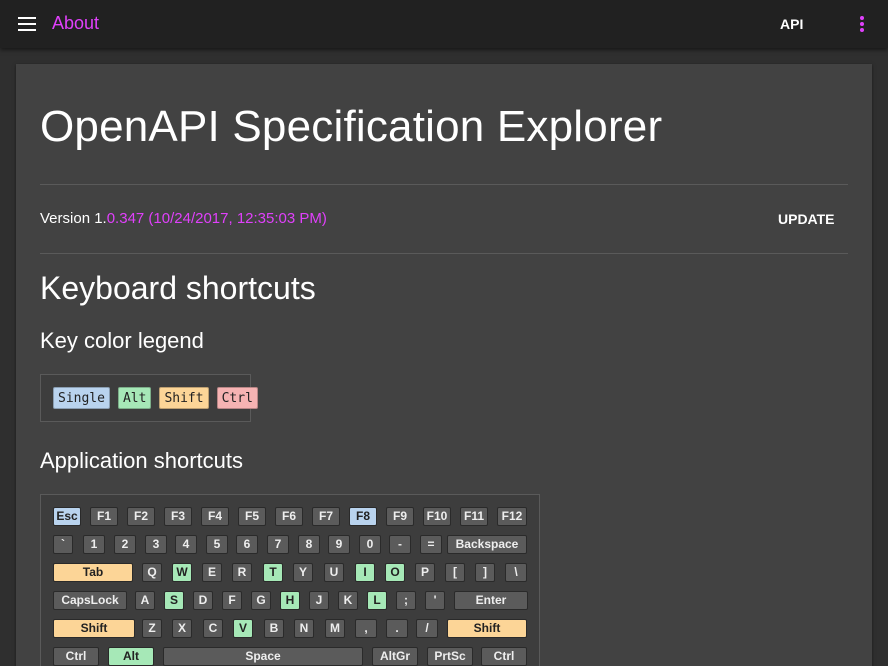 Image resolution: width=888 pixels, height=666 pixels. What do you see at coordinates (215, 516) in the screenshot?
I see `key-f4: F4` at bounding box center [215, 516].